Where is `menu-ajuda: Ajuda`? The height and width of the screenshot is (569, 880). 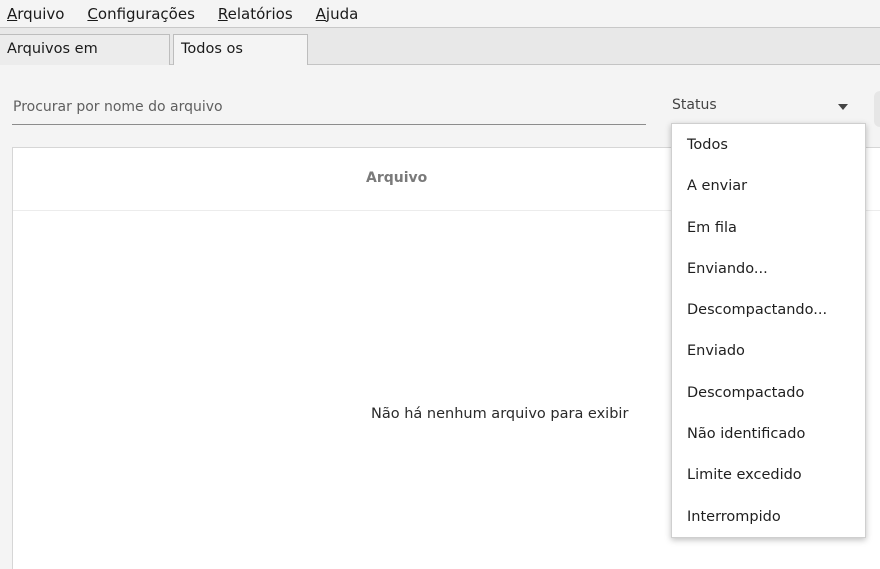
menu-ajuda: Ajuda is located at coordinates (337, 14).